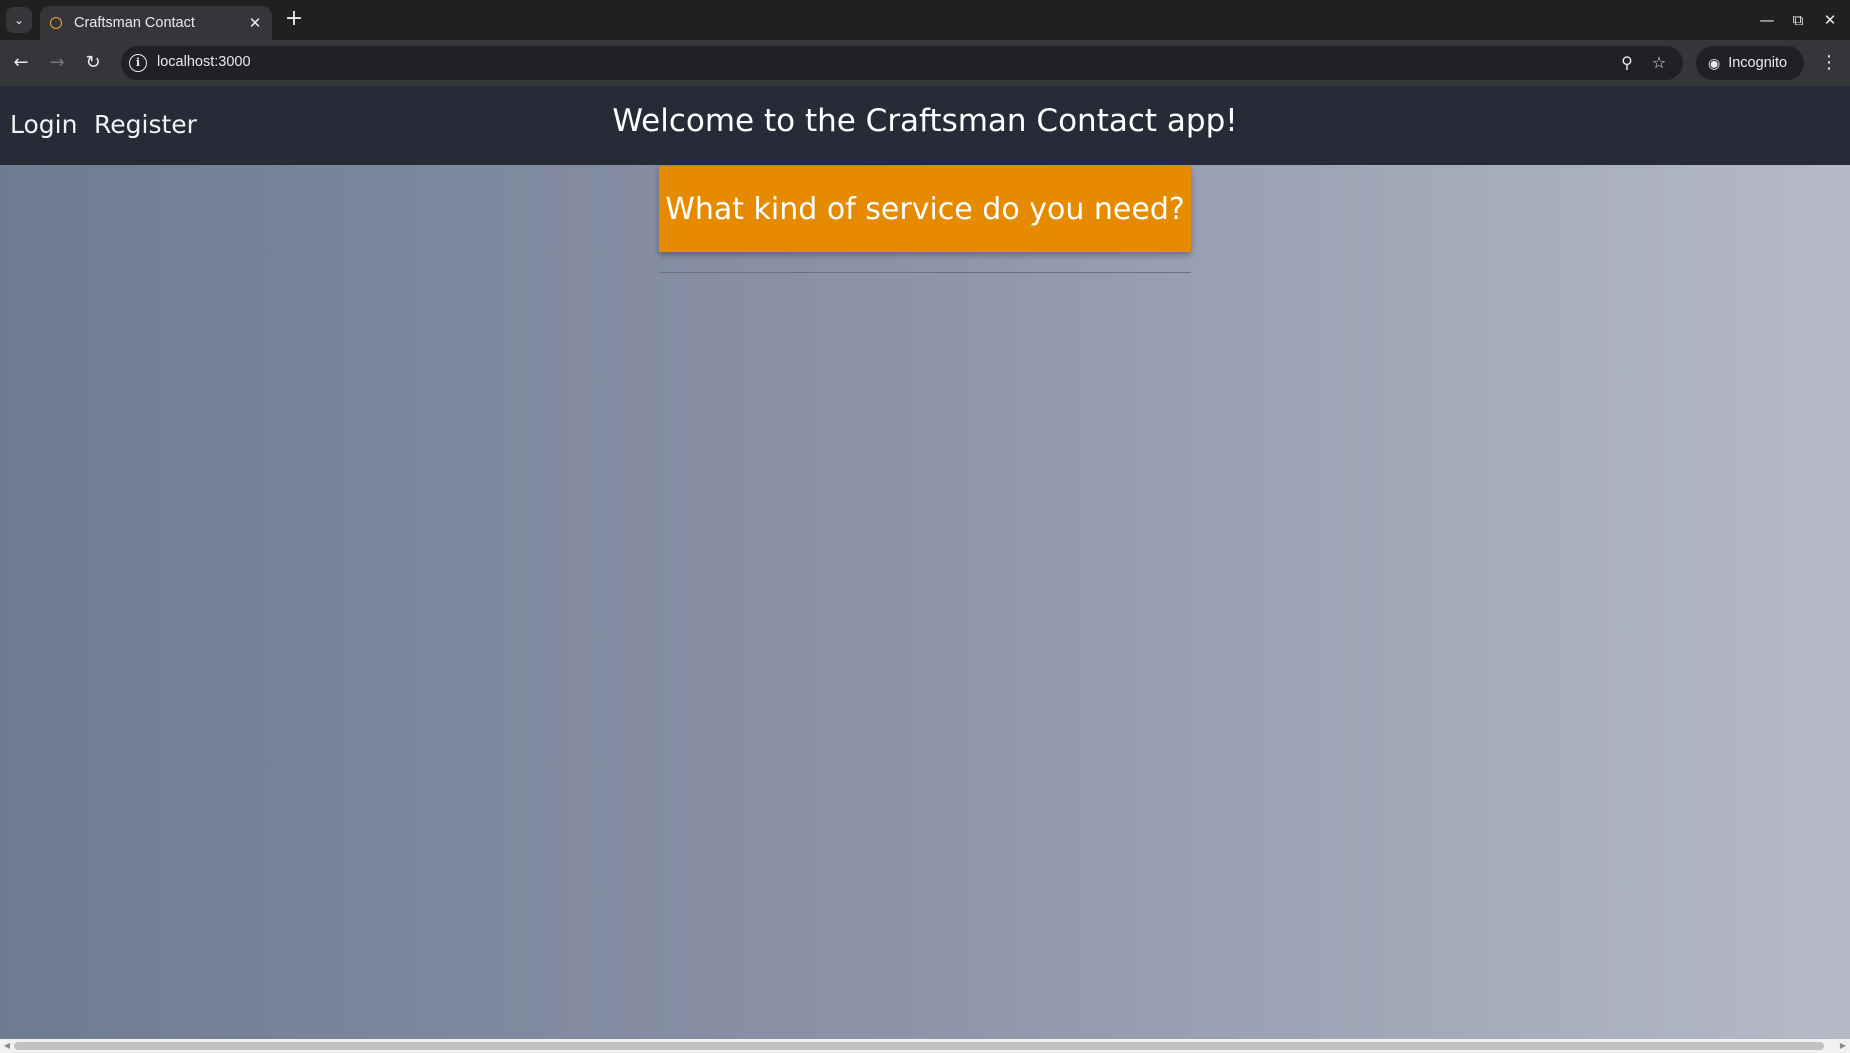  Describe the element at coordinates (57, 63) in the screenshot. I see `arrow-right-icon: →` at that location.